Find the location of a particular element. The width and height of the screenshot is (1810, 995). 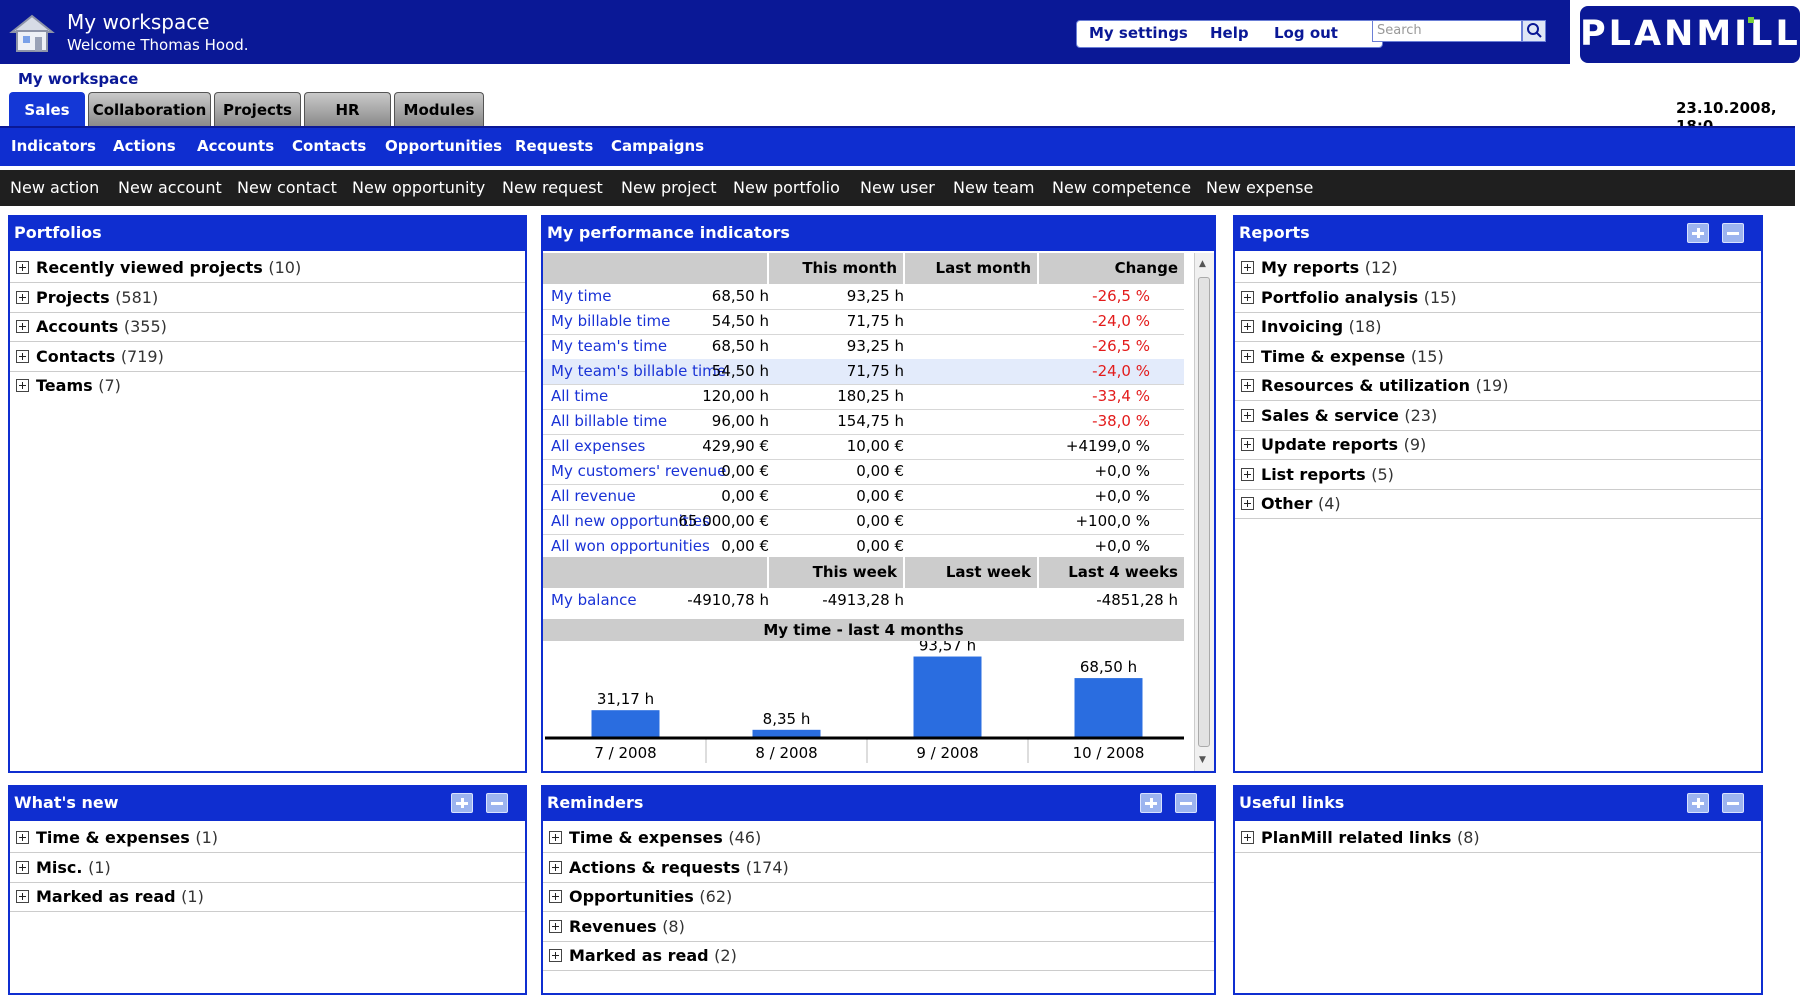

log-out-link: Log out is located at coordinates (1306, 33).